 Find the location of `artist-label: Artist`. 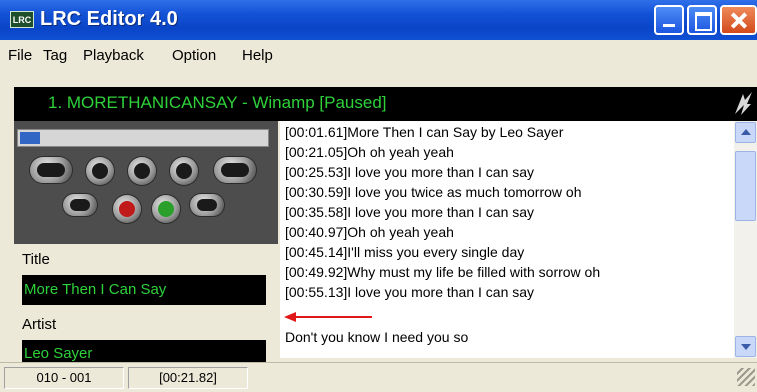

artist-label: Artist is located at coordinates (39, 324).